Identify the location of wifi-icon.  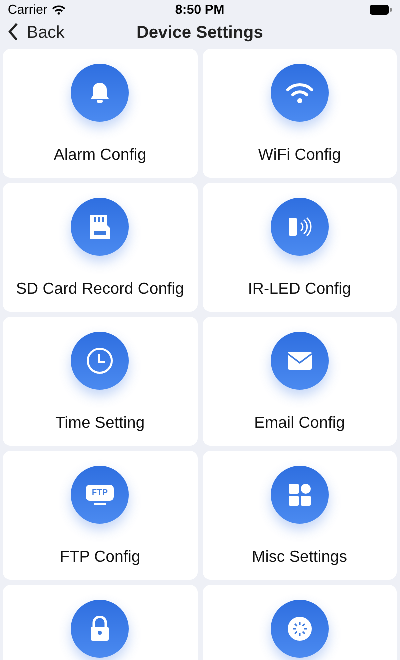
(299, 93).